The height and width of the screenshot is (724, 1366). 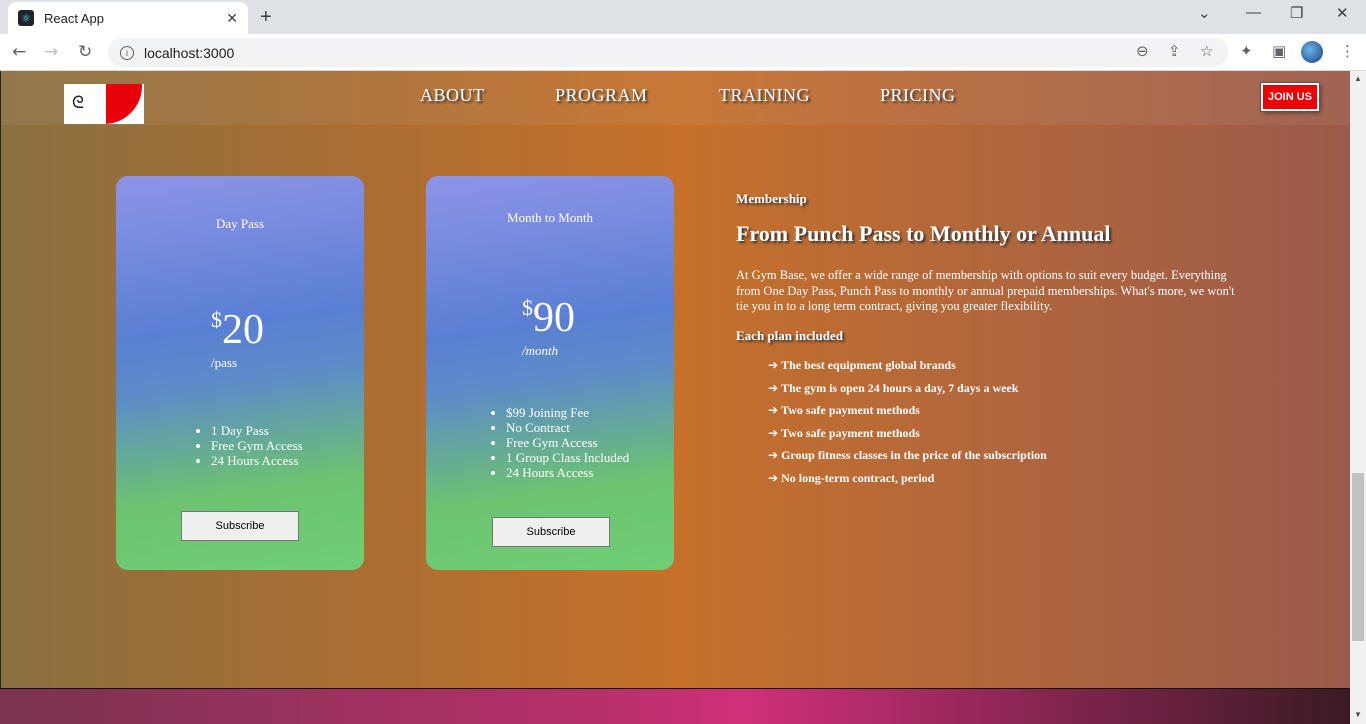 I want to click on profile-avatar, so click(x=1312, y=52).